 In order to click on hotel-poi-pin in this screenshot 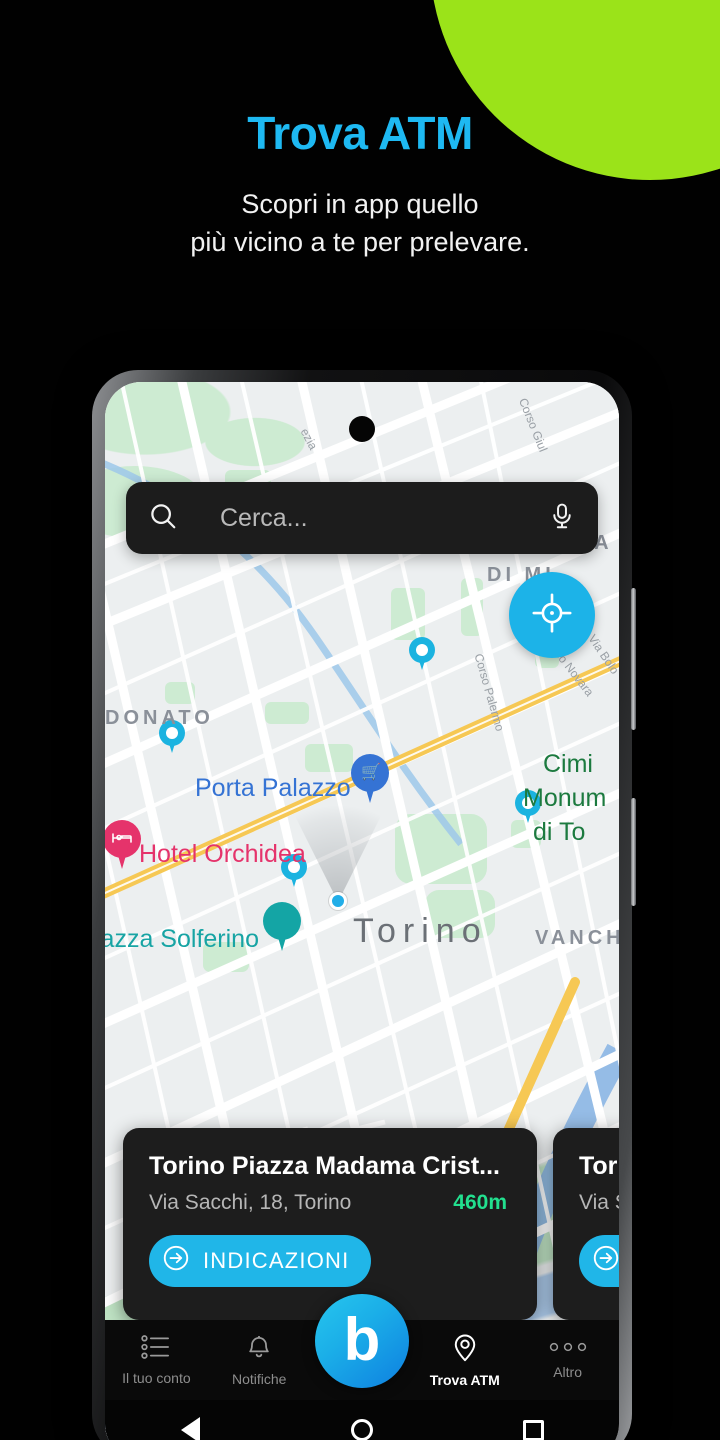, I will do `click(123, 845)`.